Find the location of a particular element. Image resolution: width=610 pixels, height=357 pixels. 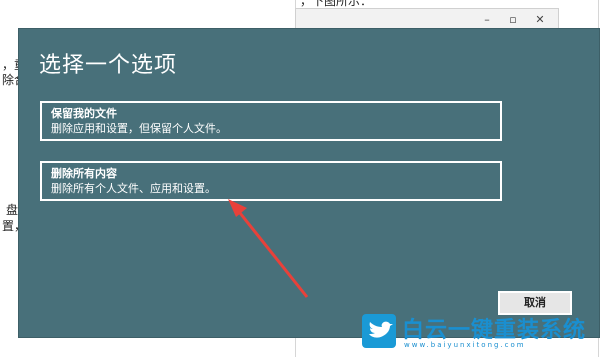

option-title: 保留我的文件 is located at coordinates (84, 113).